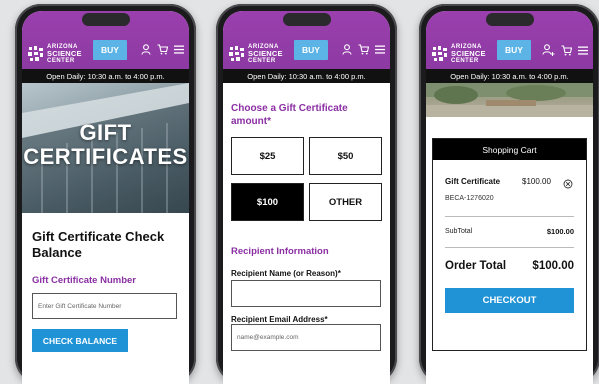  Describe the element at coordinates (105, 132) in the screenshot. I see `hero-line-1: GIFT` at that location.